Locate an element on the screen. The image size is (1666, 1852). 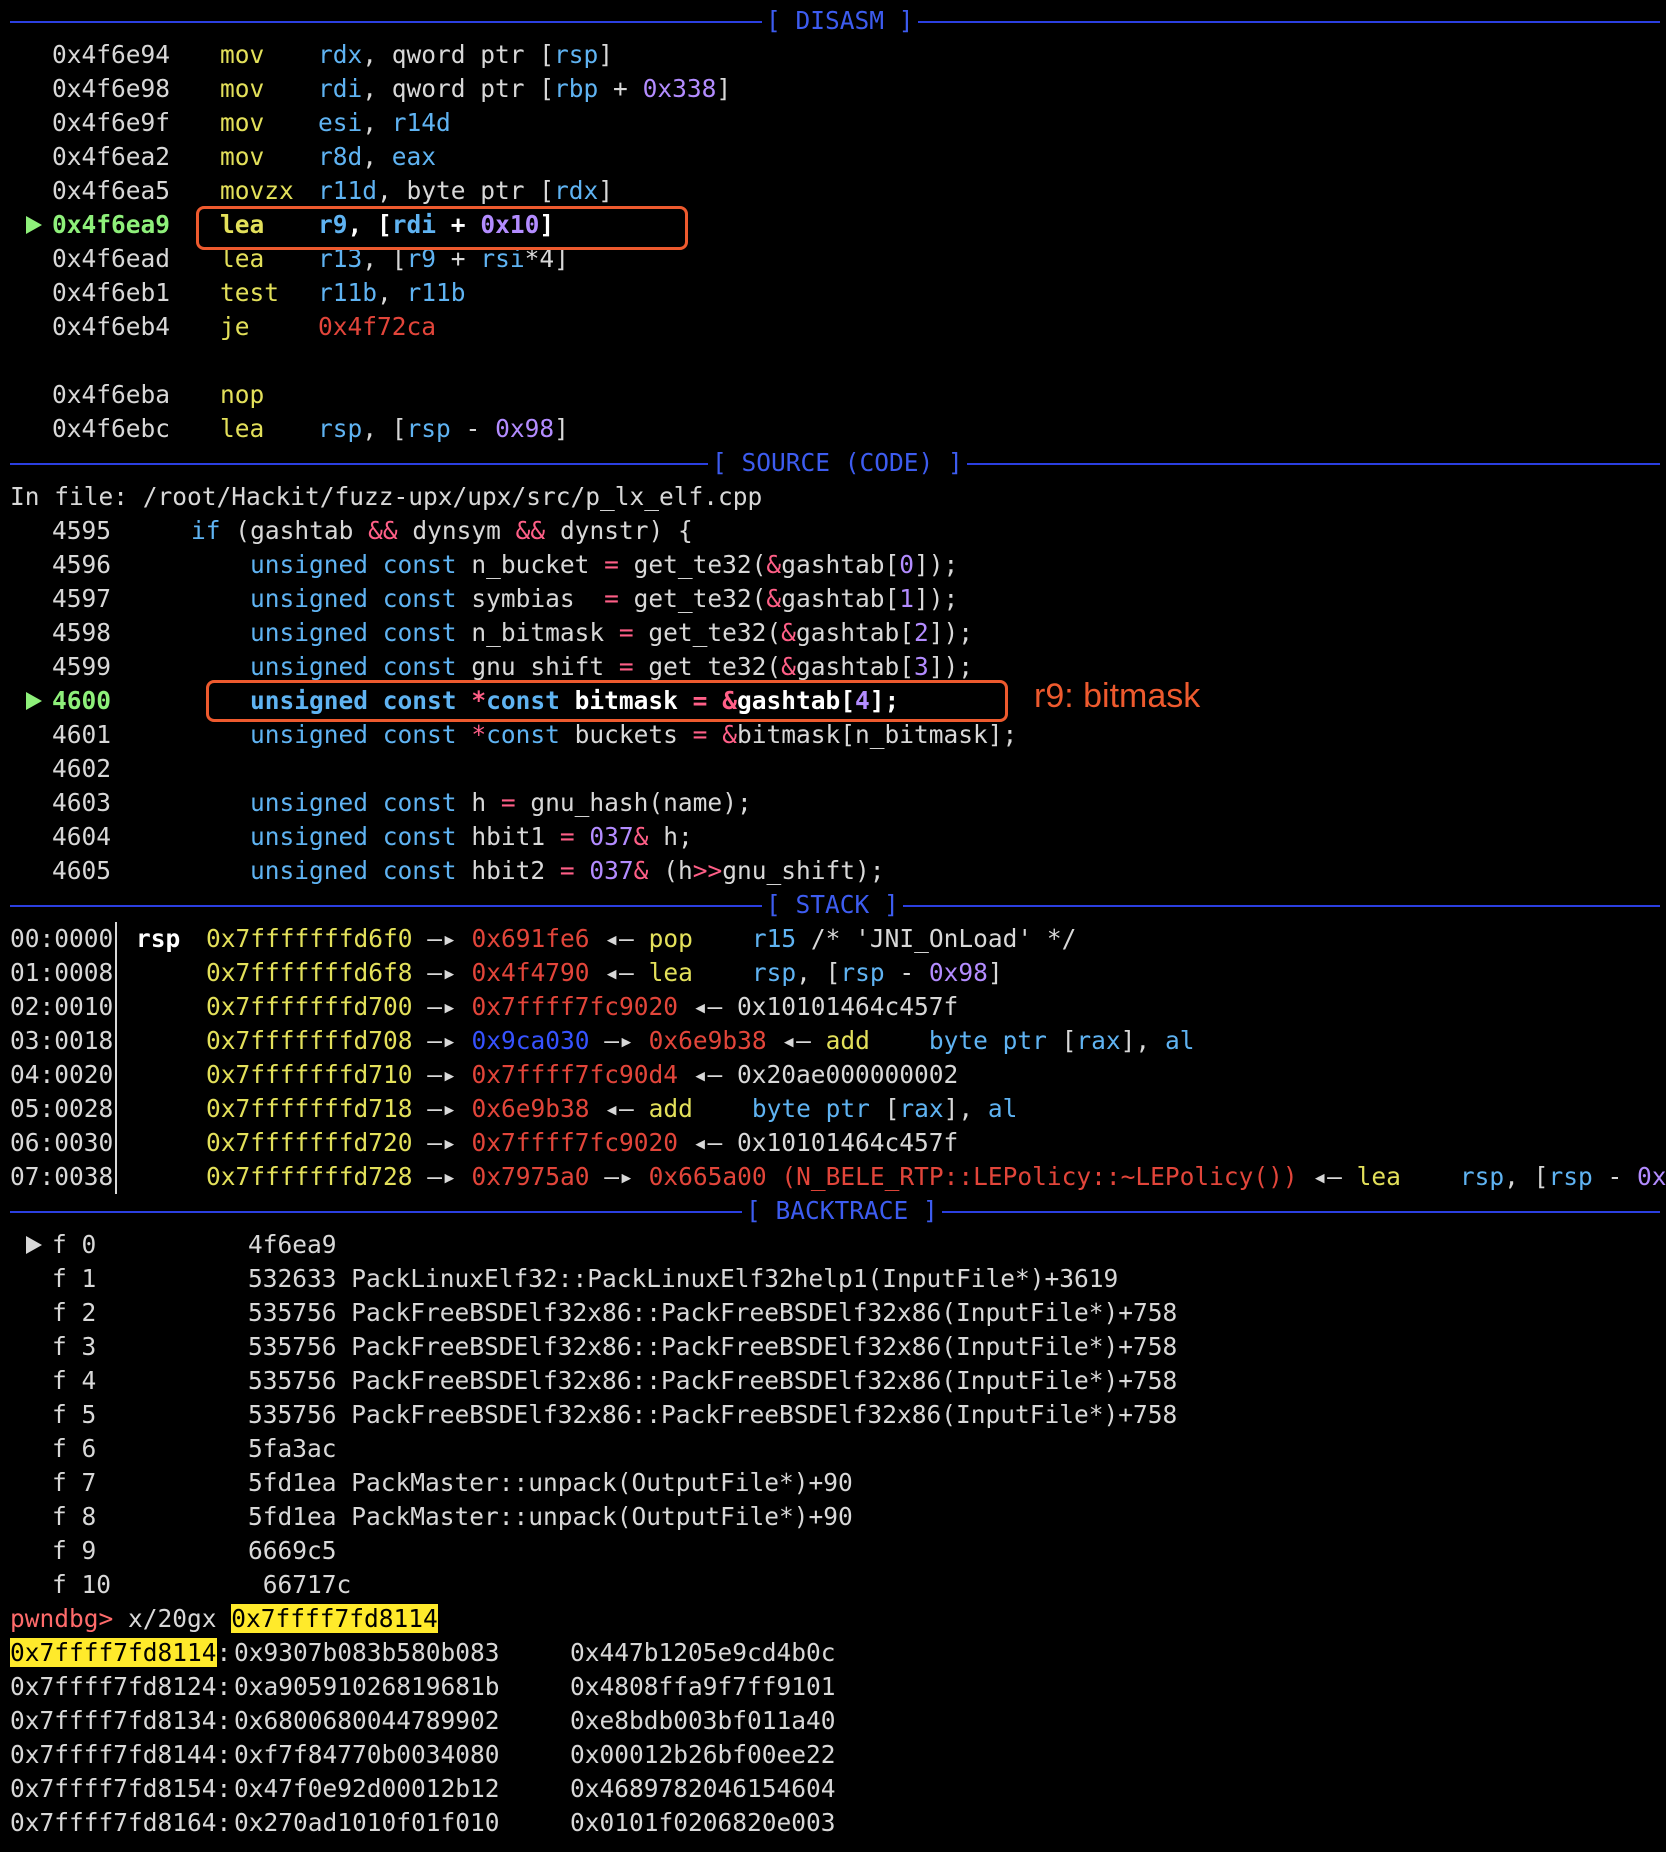
disasm-operands: rdi, qword ptr [rbp + 0x338] is located at coordinates (525, 88).